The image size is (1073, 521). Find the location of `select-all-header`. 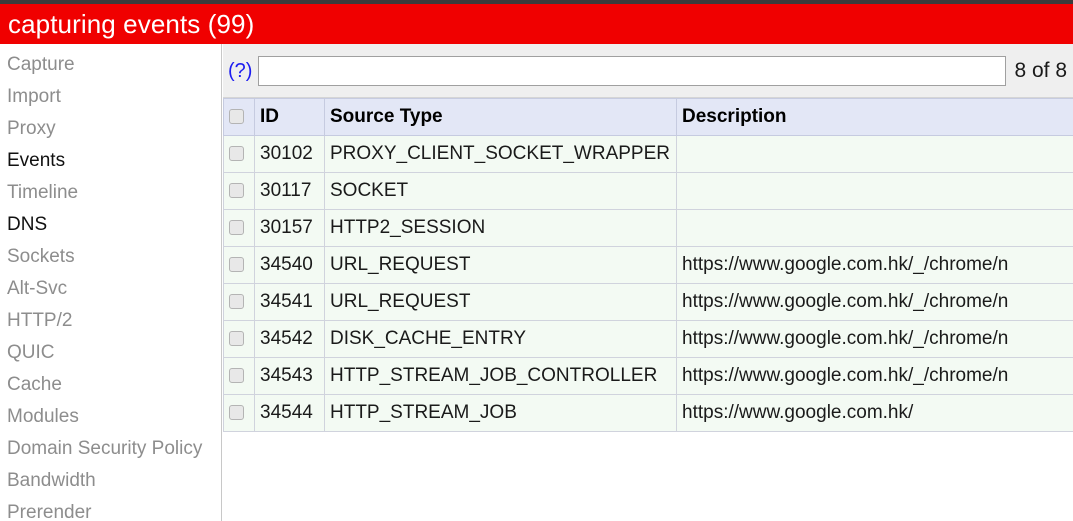

select-all-header is located at coordinates (239, 117).